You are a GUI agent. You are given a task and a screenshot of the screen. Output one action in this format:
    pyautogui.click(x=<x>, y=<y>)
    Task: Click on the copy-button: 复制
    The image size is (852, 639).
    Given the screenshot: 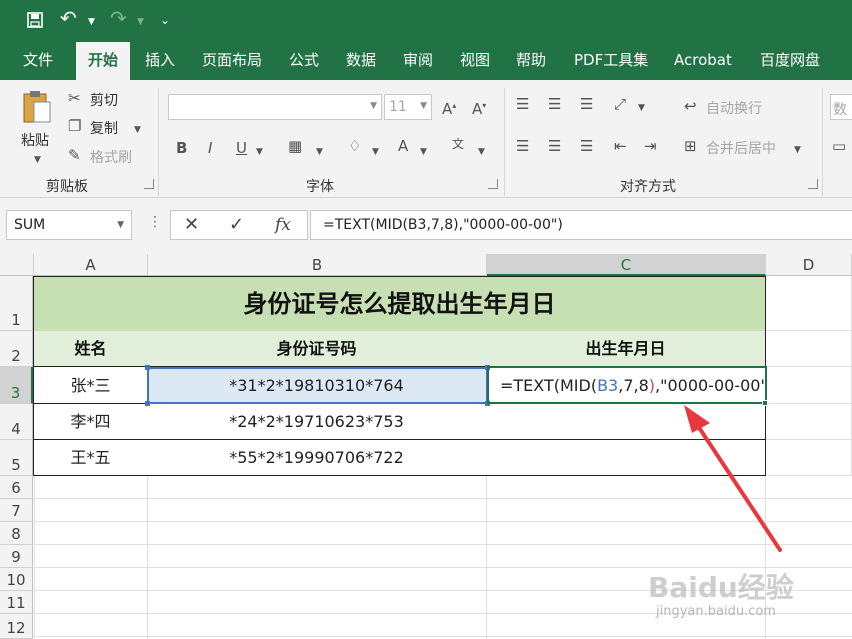 What is the action you would take?
    pyautogui.click(x=104, y=128)
    